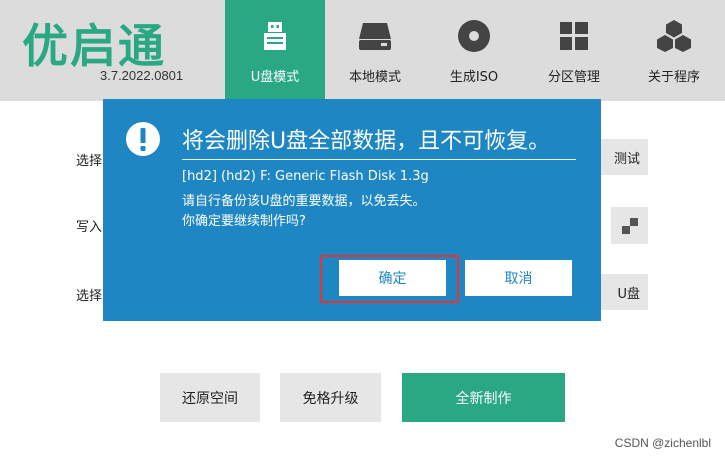 Image resolution: width=725 pixels, height=462 pixels. What do you see at coordinates (483, 397) in the screenshot?
I see `create-new-button: 全新制作` at bounding box center [483, 397].